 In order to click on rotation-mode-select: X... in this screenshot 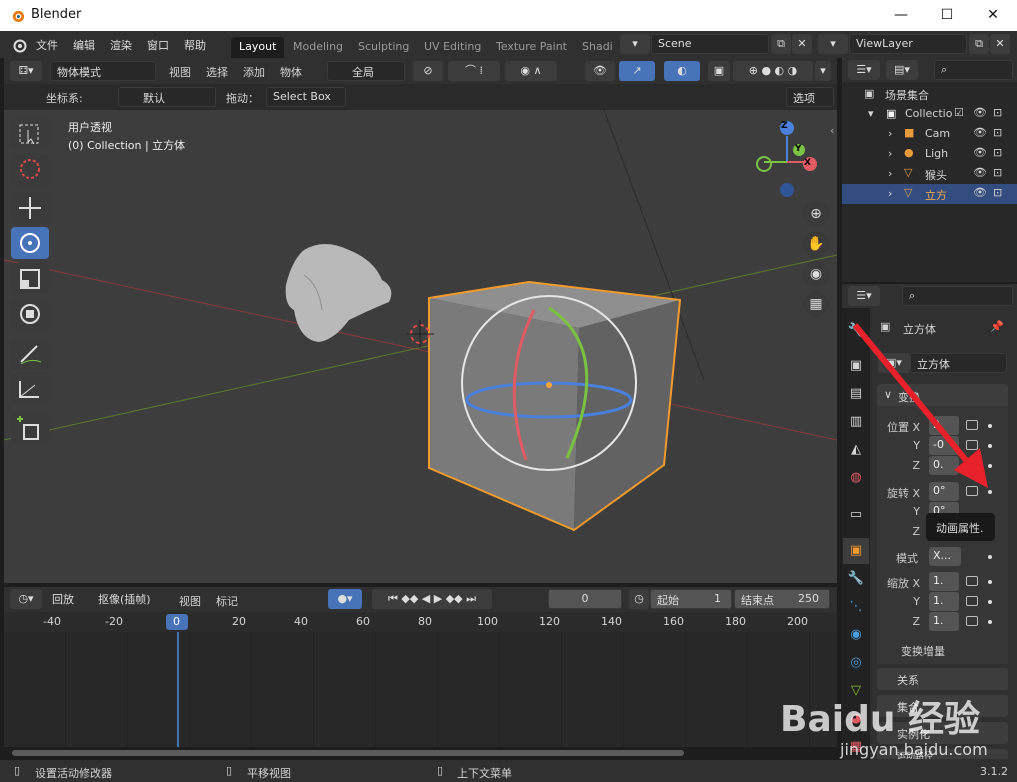, I will do `click(945, 556)`.